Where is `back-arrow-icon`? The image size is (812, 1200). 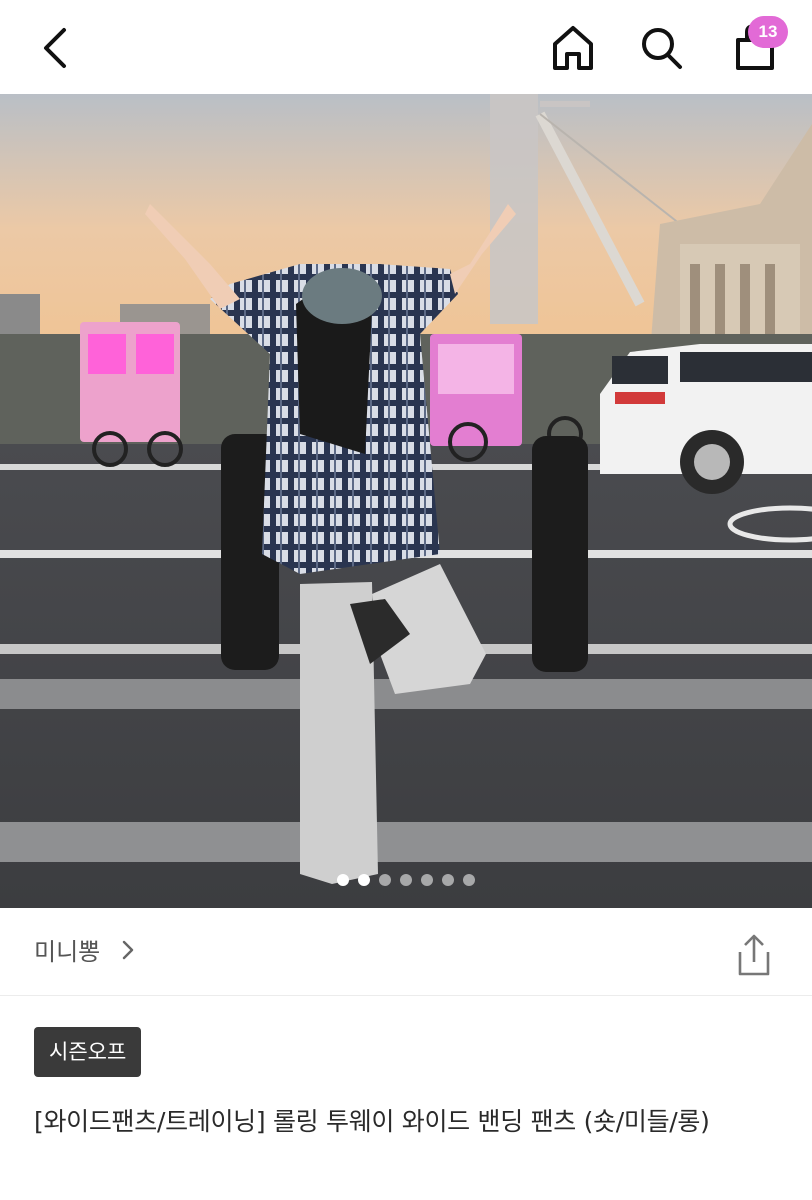
back-arrow-icon is located at coordinates (56, 48).